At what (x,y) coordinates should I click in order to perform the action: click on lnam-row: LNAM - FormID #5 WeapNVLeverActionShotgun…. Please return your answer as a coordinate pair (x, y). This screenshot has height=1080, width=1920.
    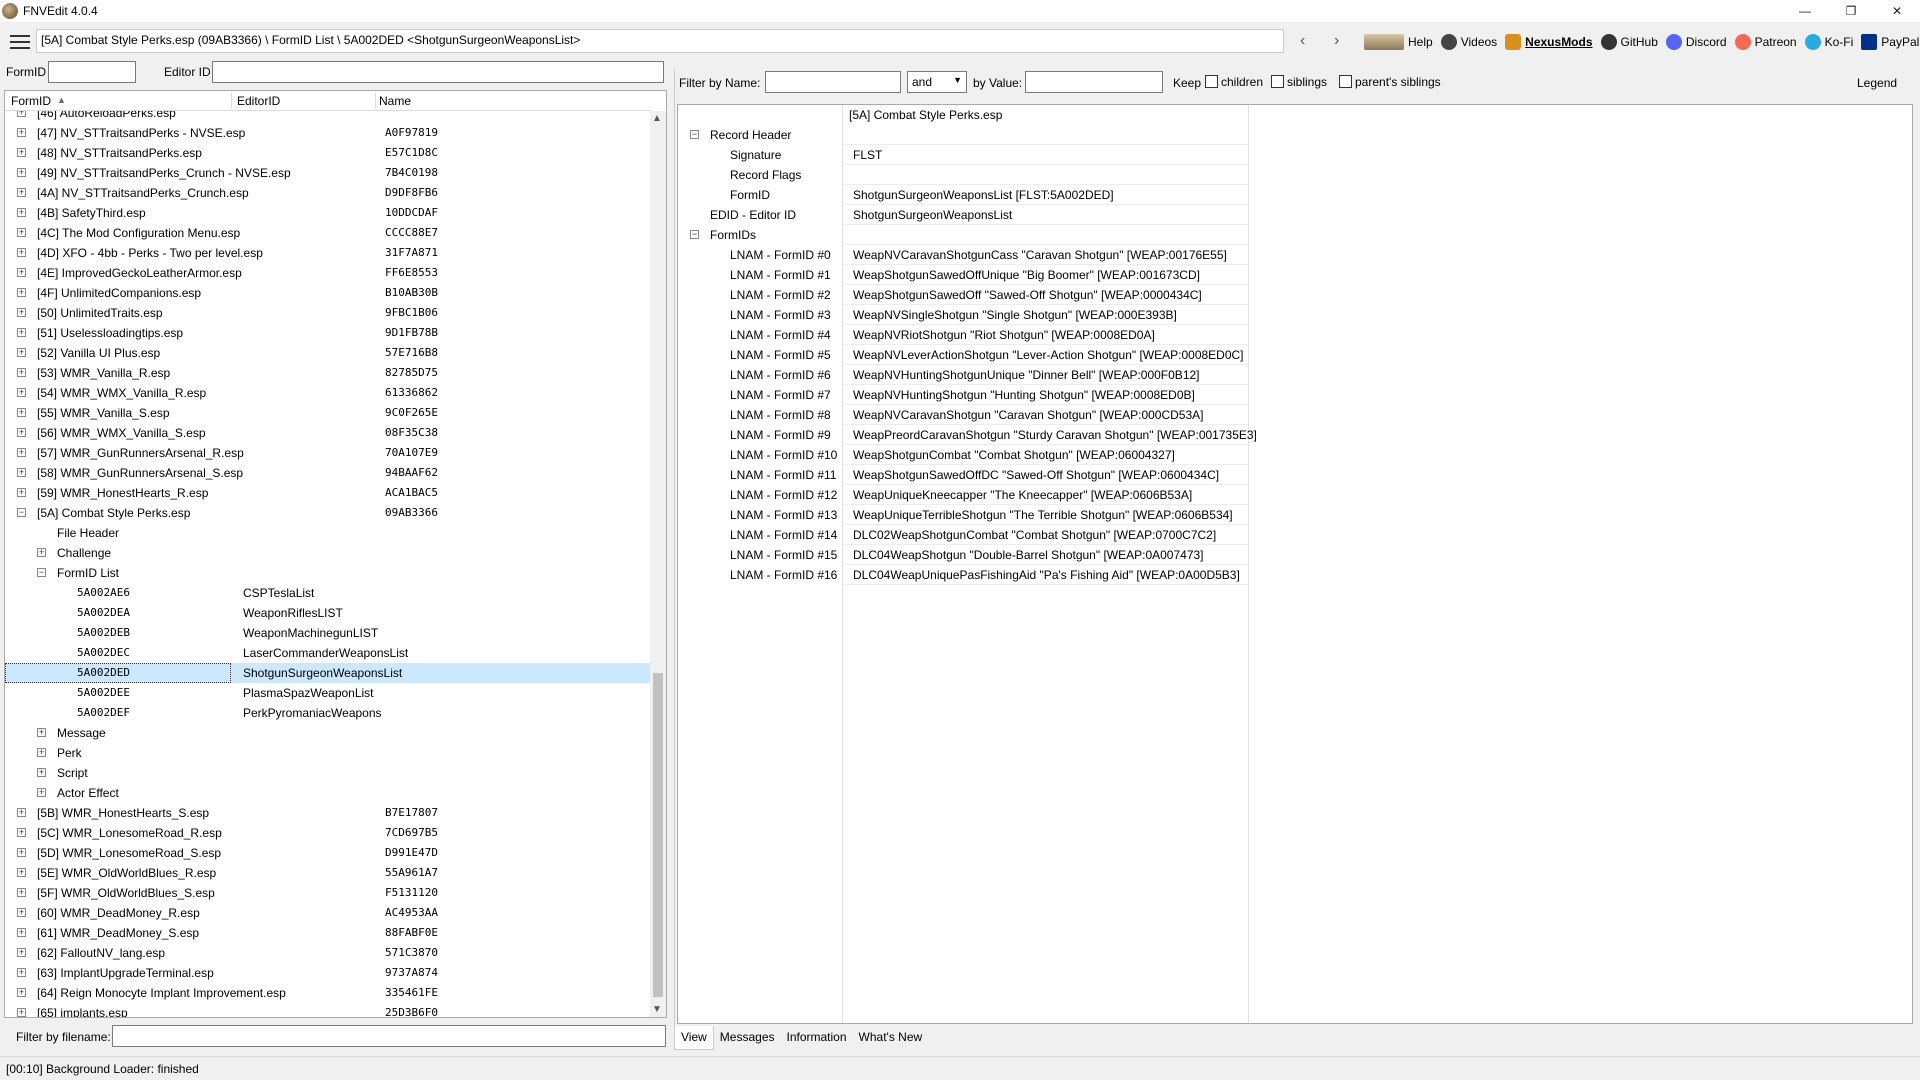
    Looking at the image, I should click on (963, 355).